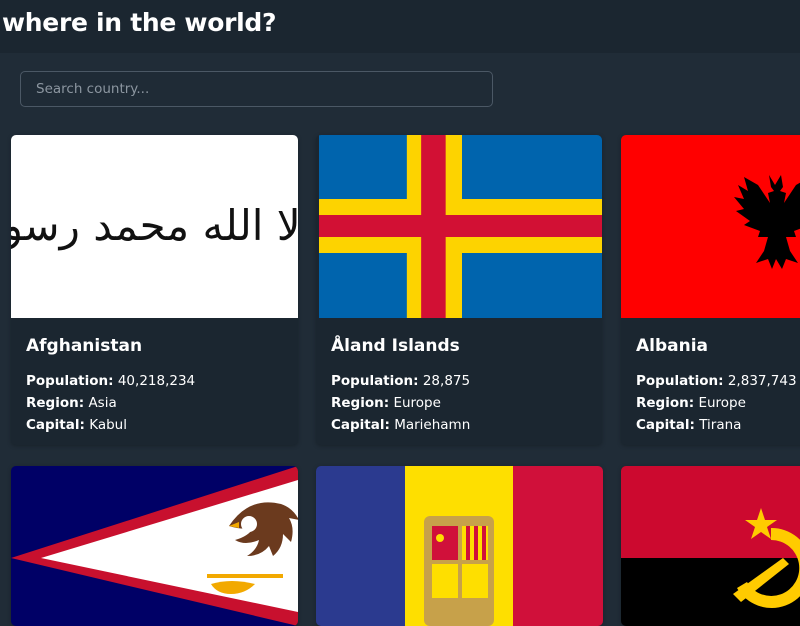  I want to click on search-box, so click(256, 89).